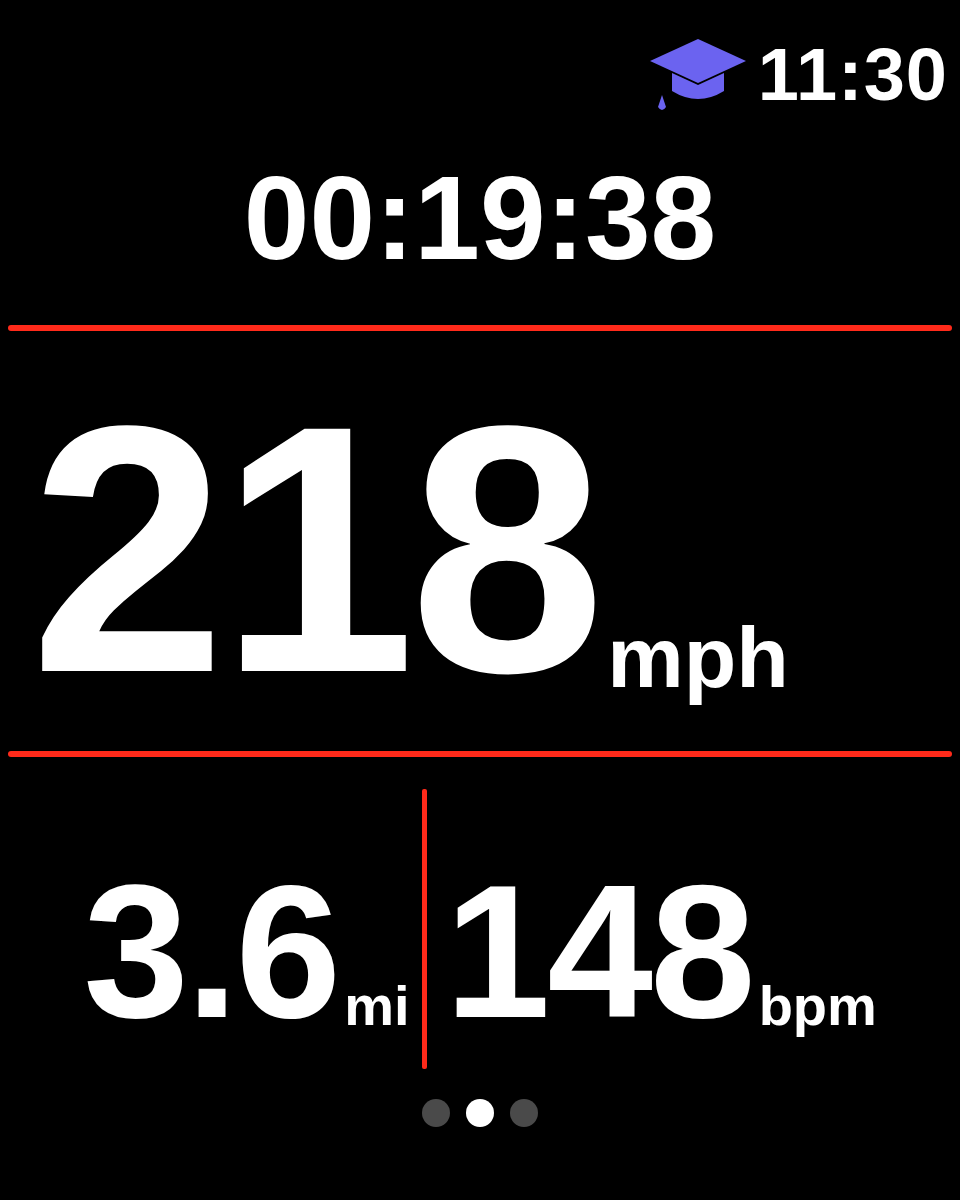  Describe the element at coordinates (377, 1006) in the screenshot. I see `metric-unit: mi` at that location.